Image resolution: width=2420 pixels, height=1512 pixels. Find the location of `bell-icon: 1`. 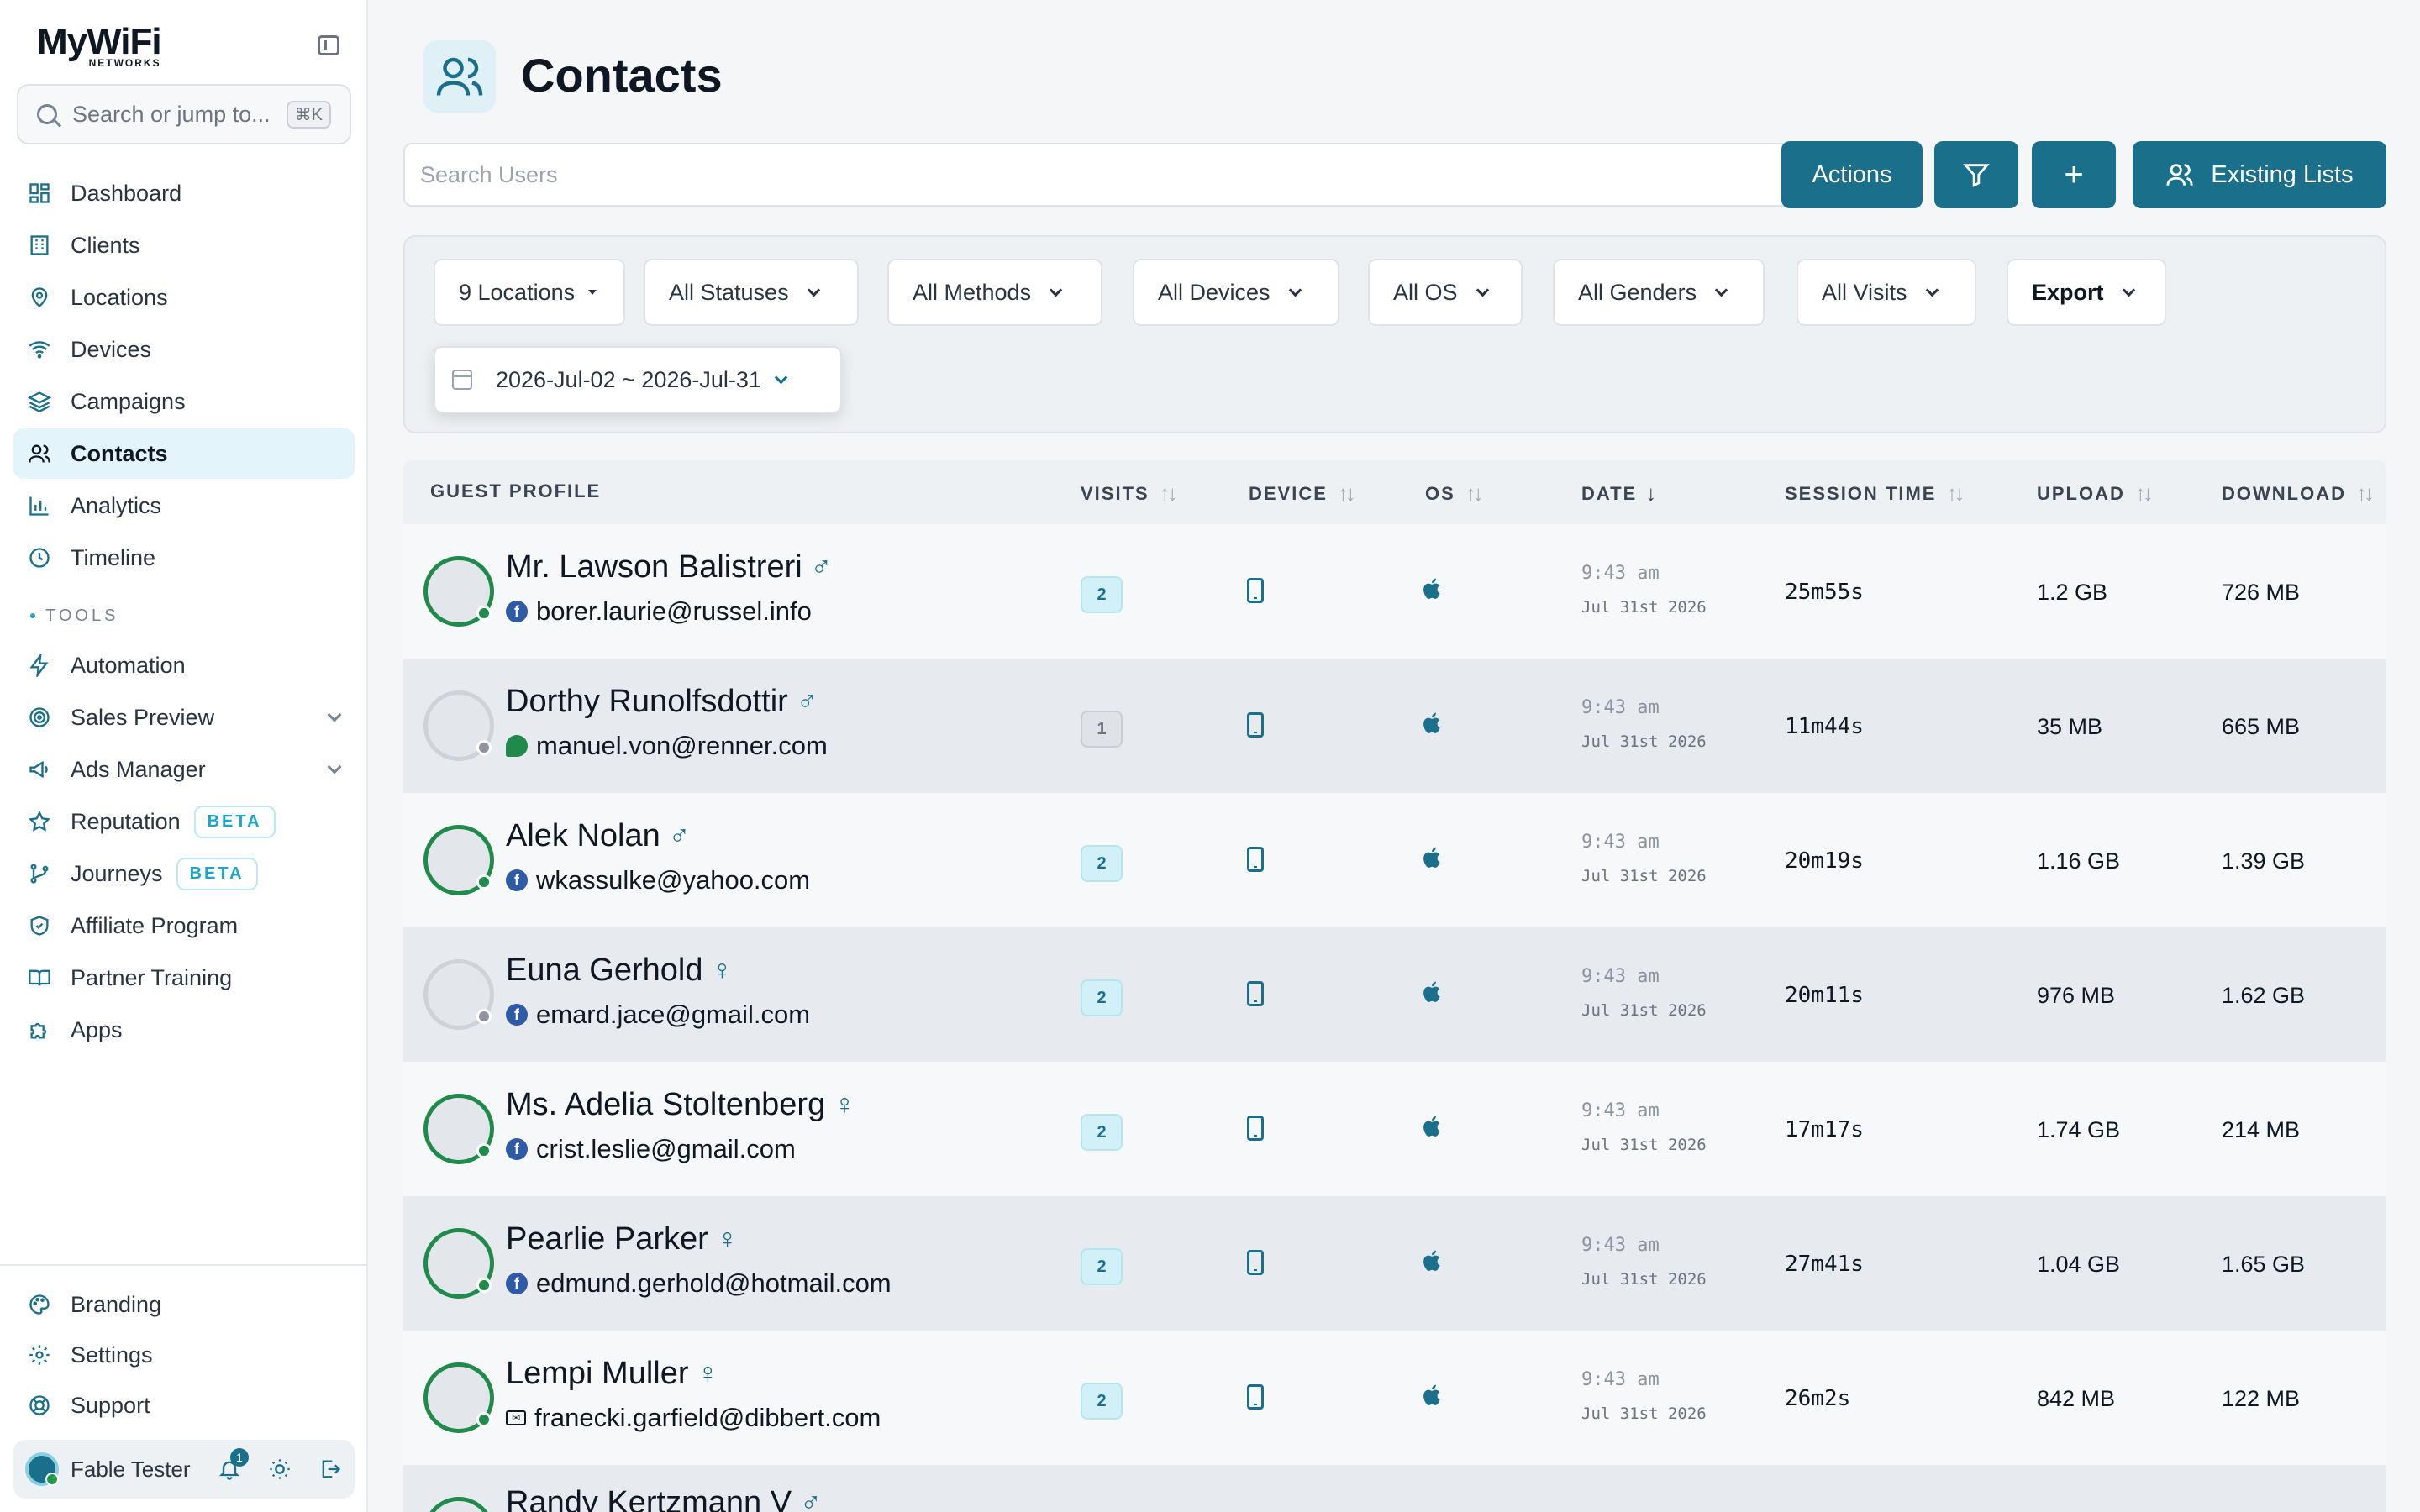

bell-icon: 1 is located at coordinates (233, 1465).